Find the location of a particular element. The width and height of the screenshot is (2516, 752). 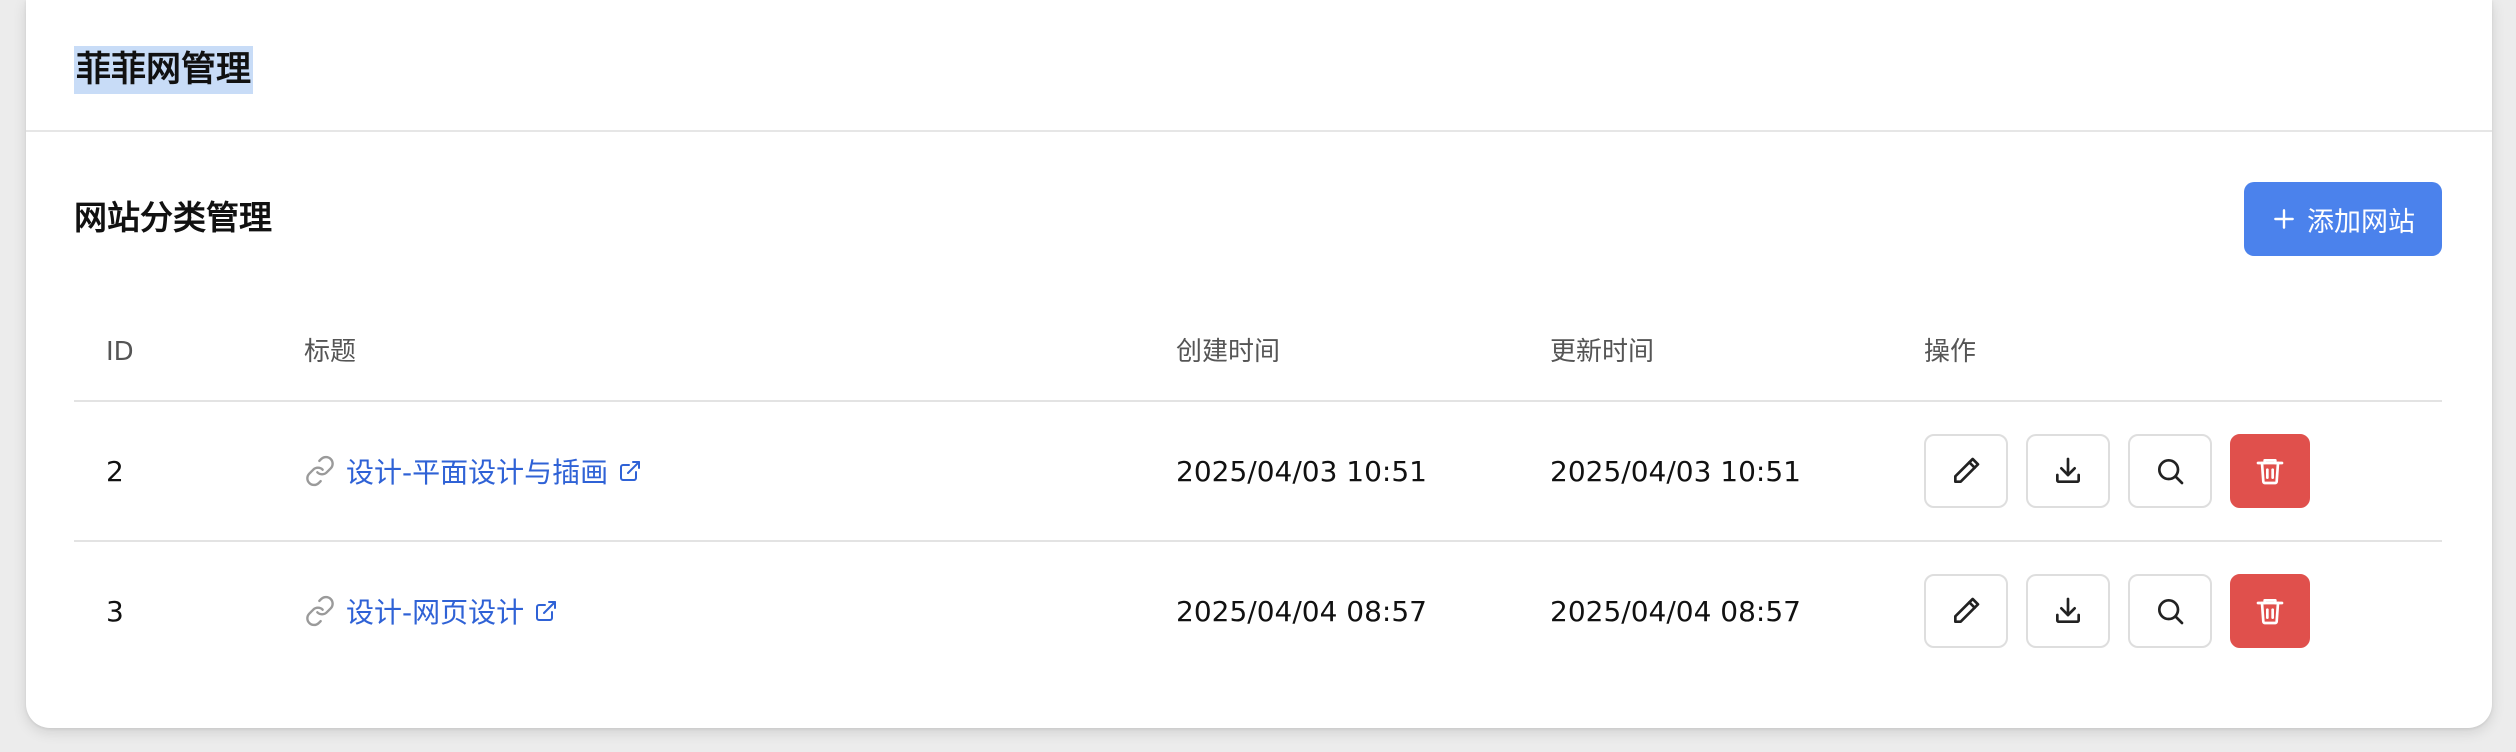

column-header-id: ID is located at coordinates (120, 352).